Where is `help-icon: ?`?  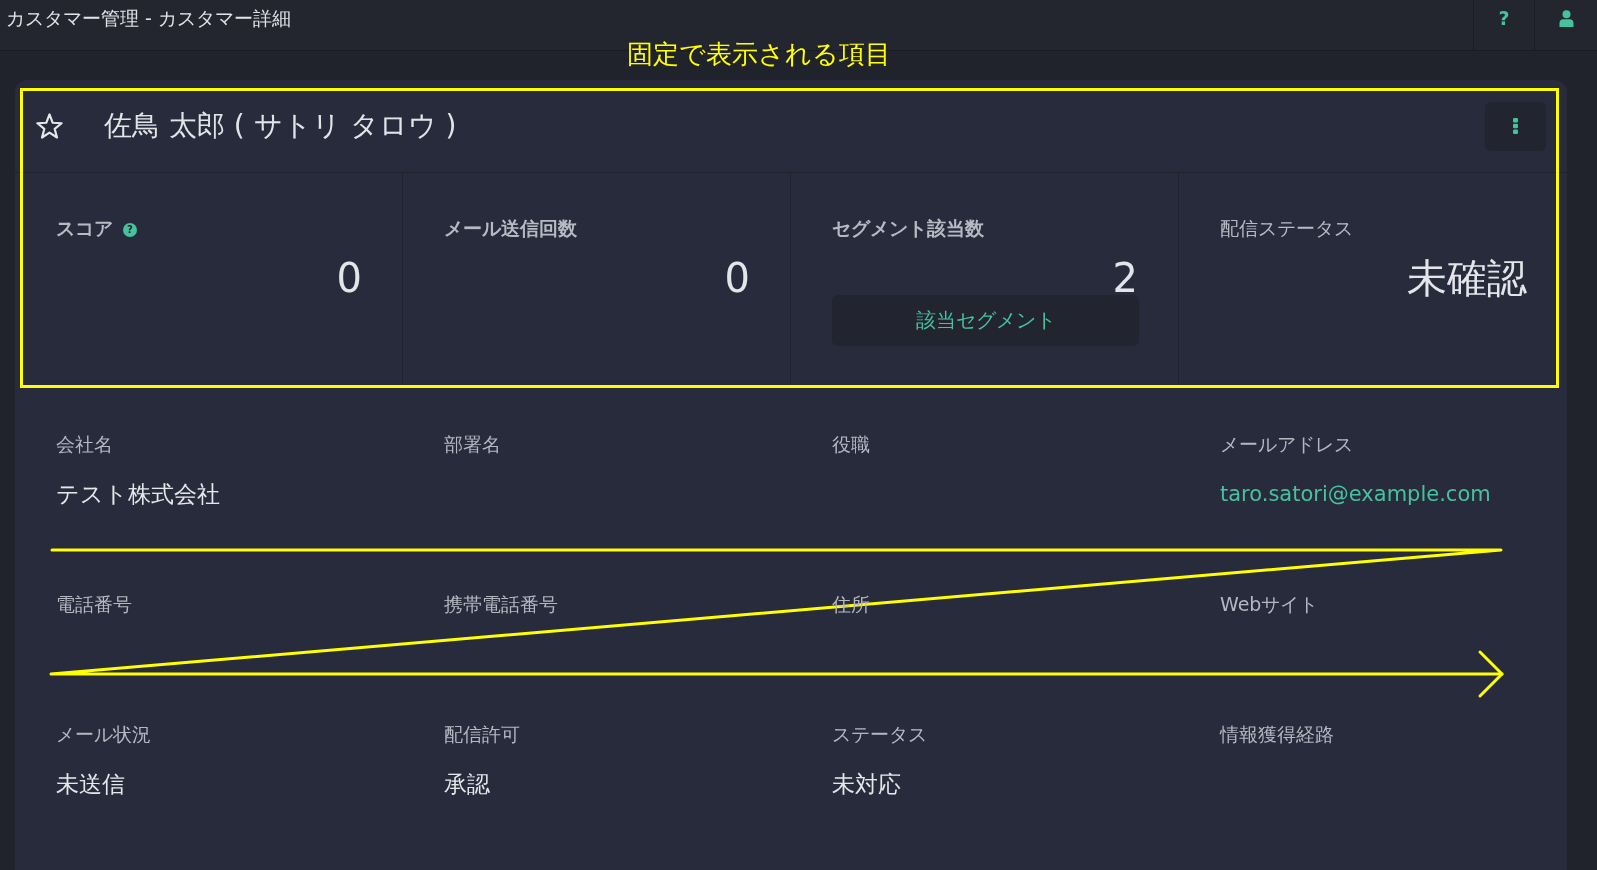 help-icon: ? is located at coordinates (130, 230).